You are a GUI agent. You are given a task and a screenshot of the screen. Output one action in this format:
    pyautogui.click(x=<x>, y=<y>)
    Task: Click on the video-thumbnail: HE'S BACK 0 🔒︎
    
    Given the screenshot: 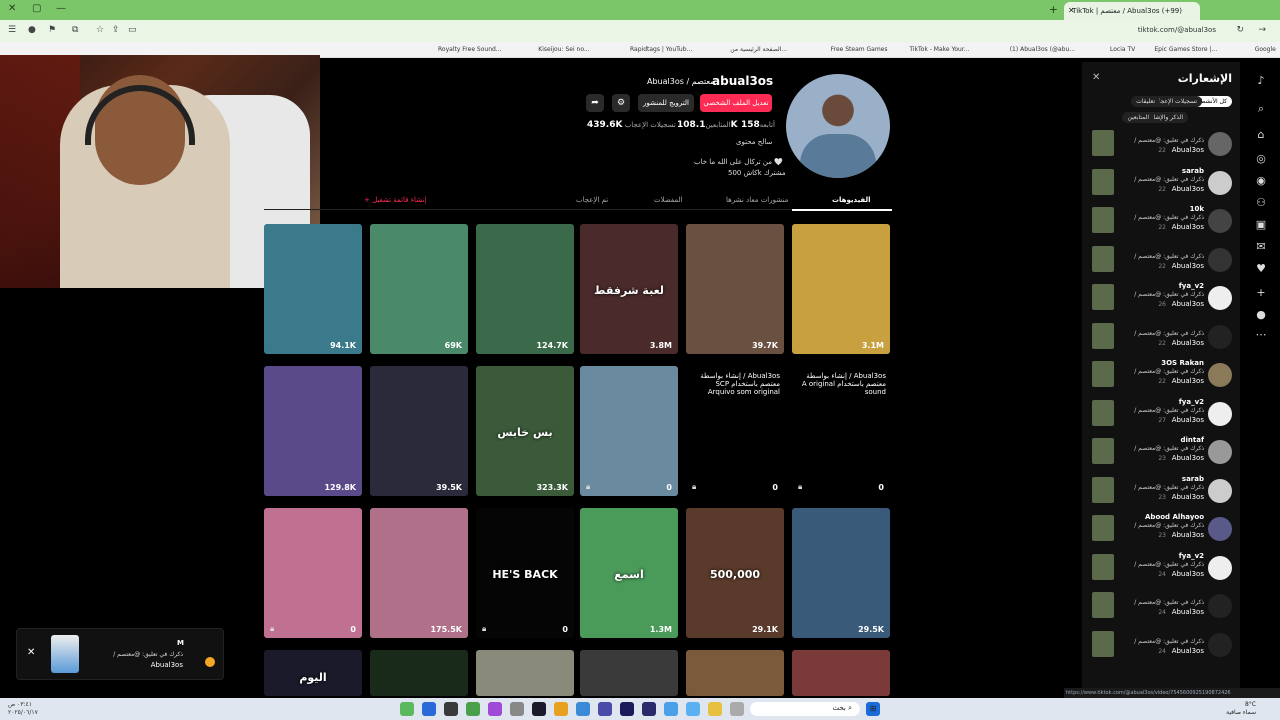 What is the action you would take?
    pyautogui.click(x=525, y=573)
    